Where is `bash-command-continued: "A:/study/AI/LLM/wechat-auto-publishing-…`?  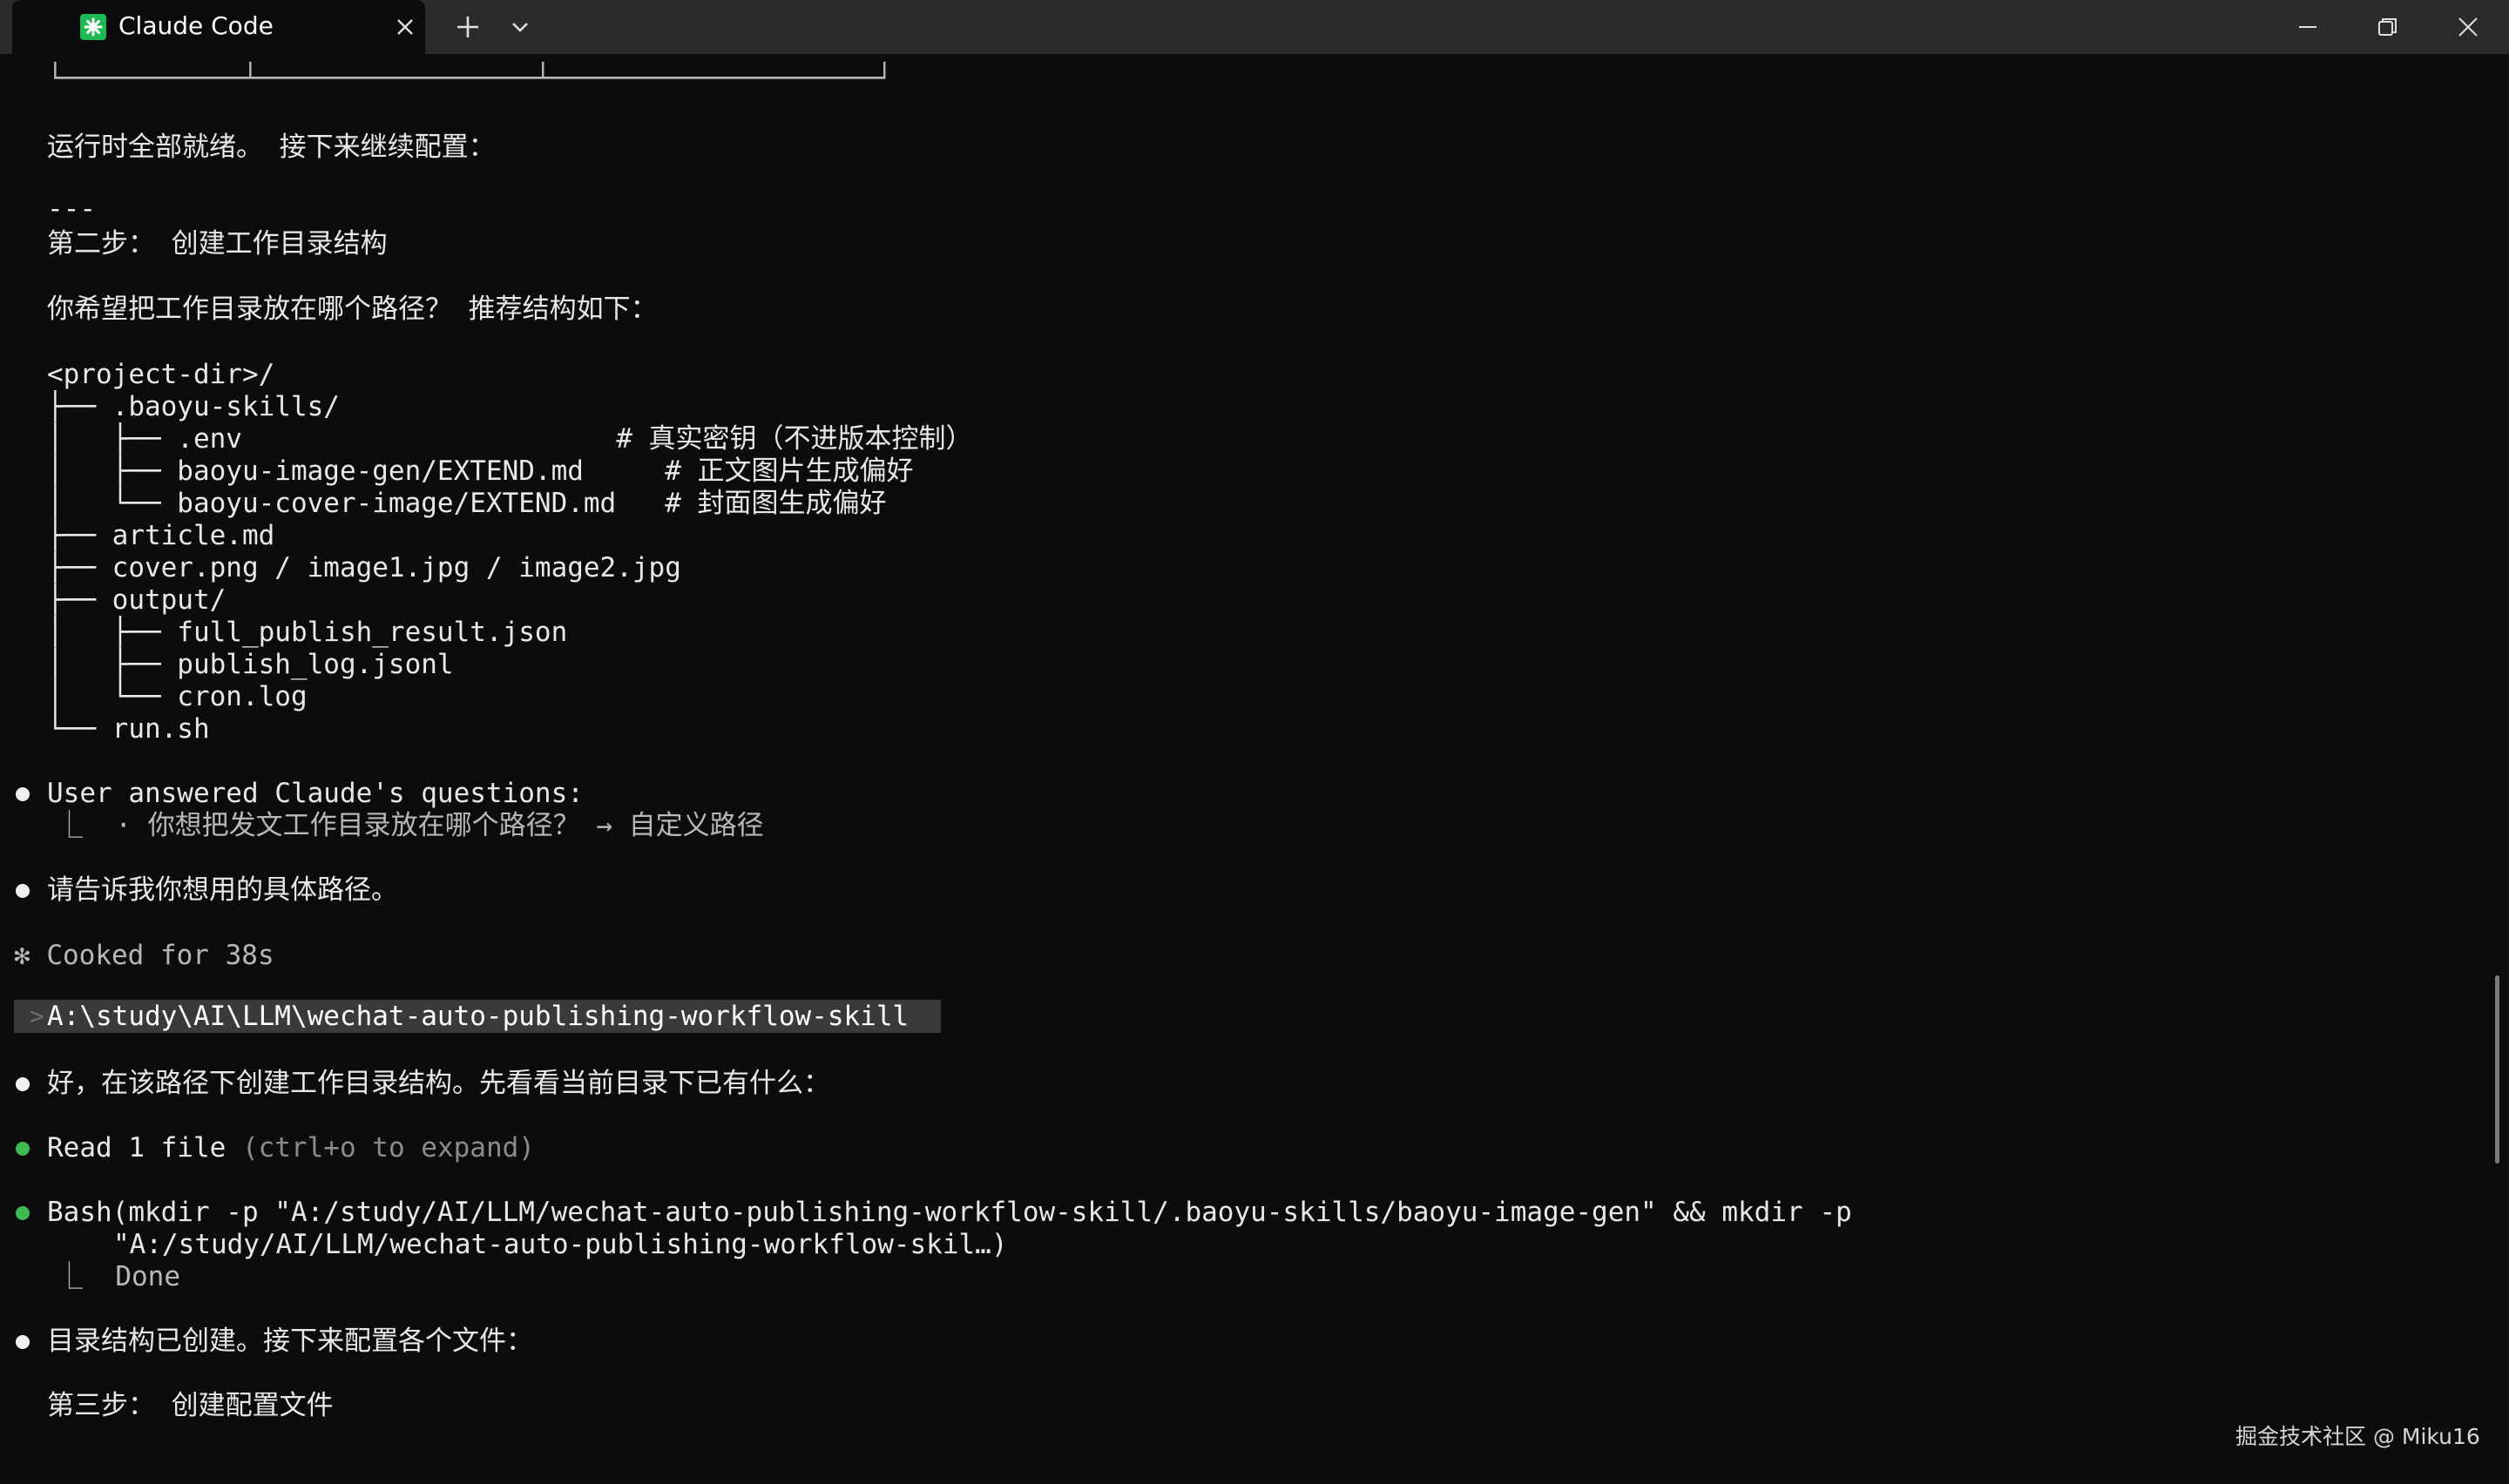
bash-command-continued: "A:/study/AI/LLM/wechat-auto-publishing-… is located at coordinates (560, 1245).